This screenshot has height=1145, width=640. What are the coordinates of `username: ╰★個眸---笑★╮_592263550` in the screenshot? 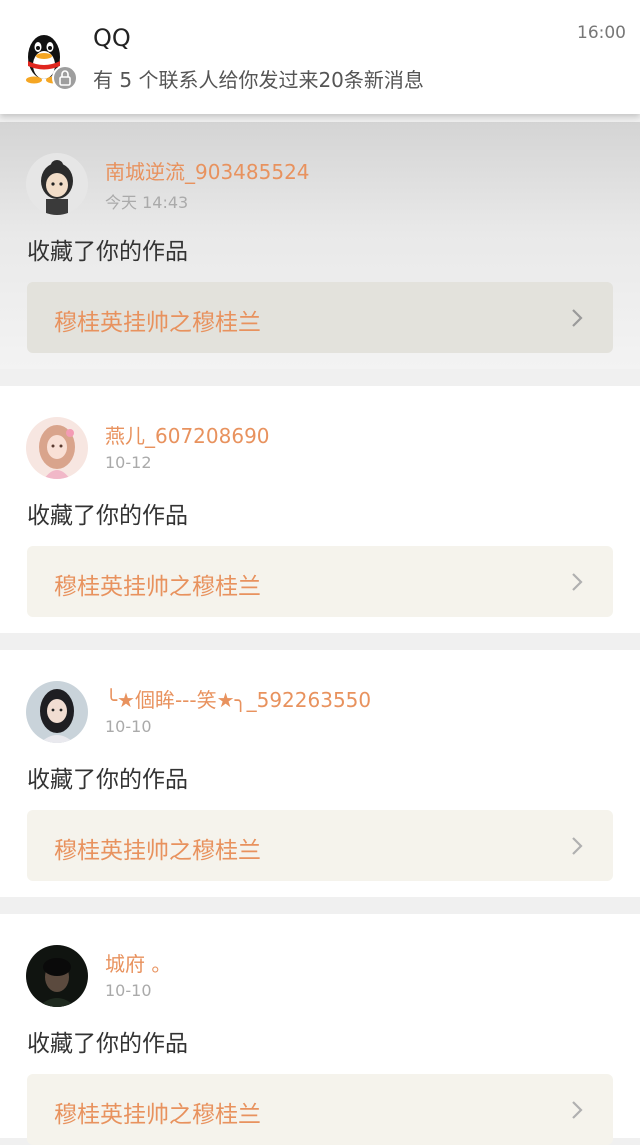 It's located at (238, 698).